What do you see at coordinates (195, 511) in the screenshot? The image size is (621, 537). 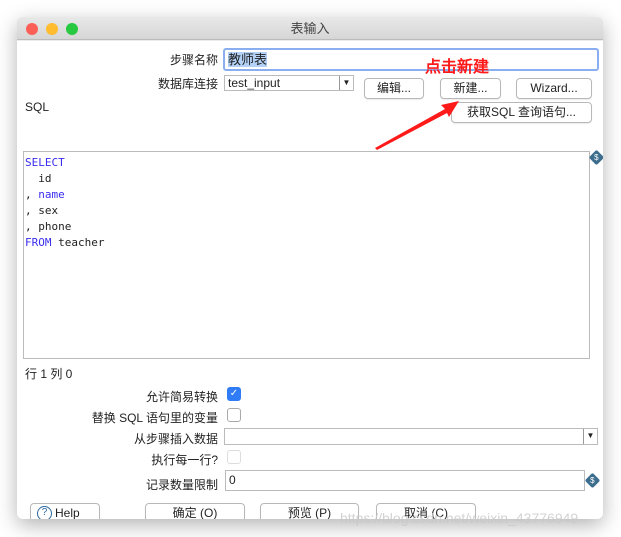 I see `ok-button: 确定 (O)` at bounding box center [195, 511].